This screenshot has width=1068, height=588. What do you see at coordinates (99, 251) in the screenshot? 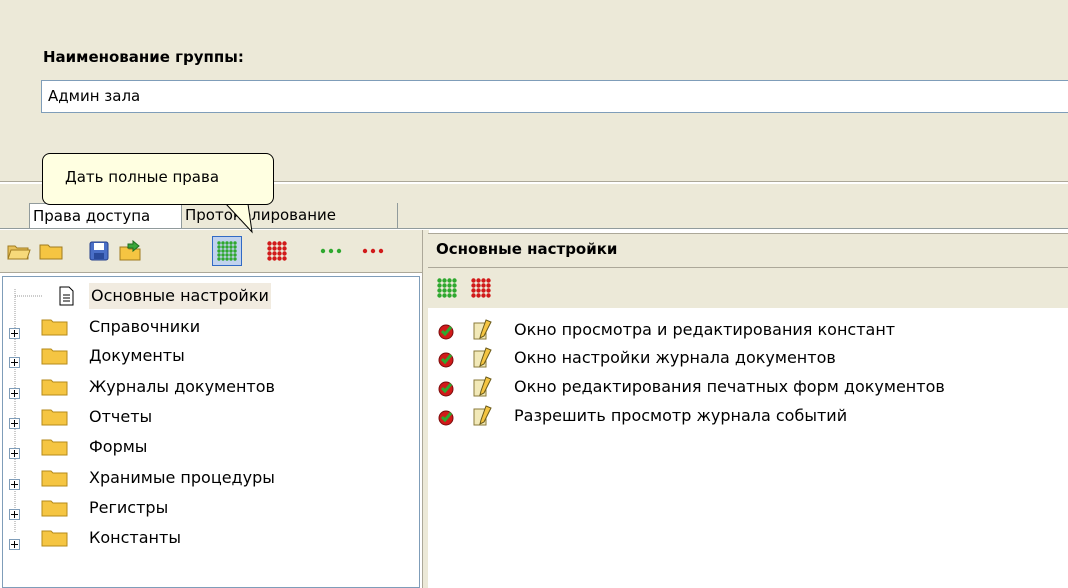
I see `save-icon` at bounding box center [99, 251].